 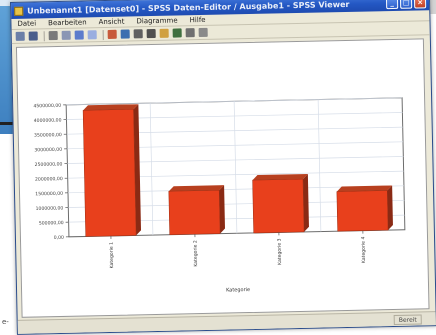 I want to click on x-tick-label: Kategorie 2, so click(x=196, y=253).